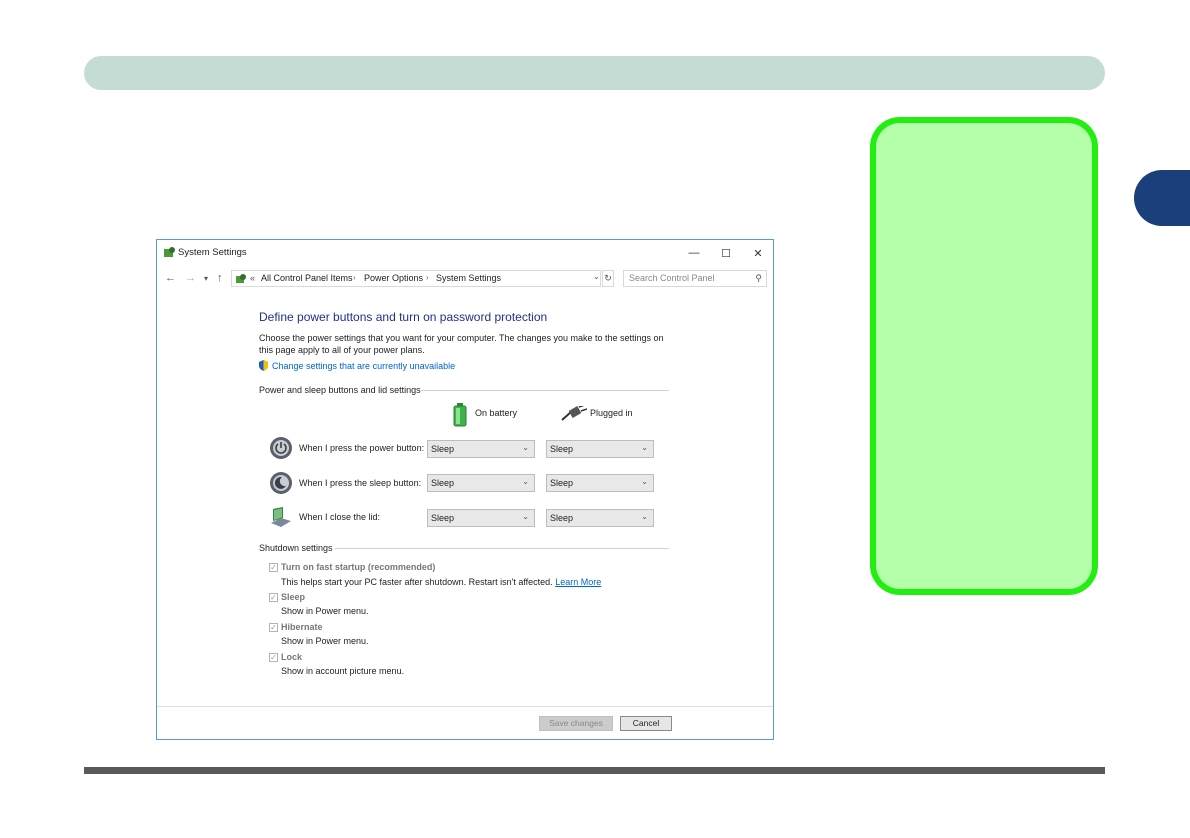  I want to click on sleep-button-label: When I press the sleep button:, so click(360, 483).